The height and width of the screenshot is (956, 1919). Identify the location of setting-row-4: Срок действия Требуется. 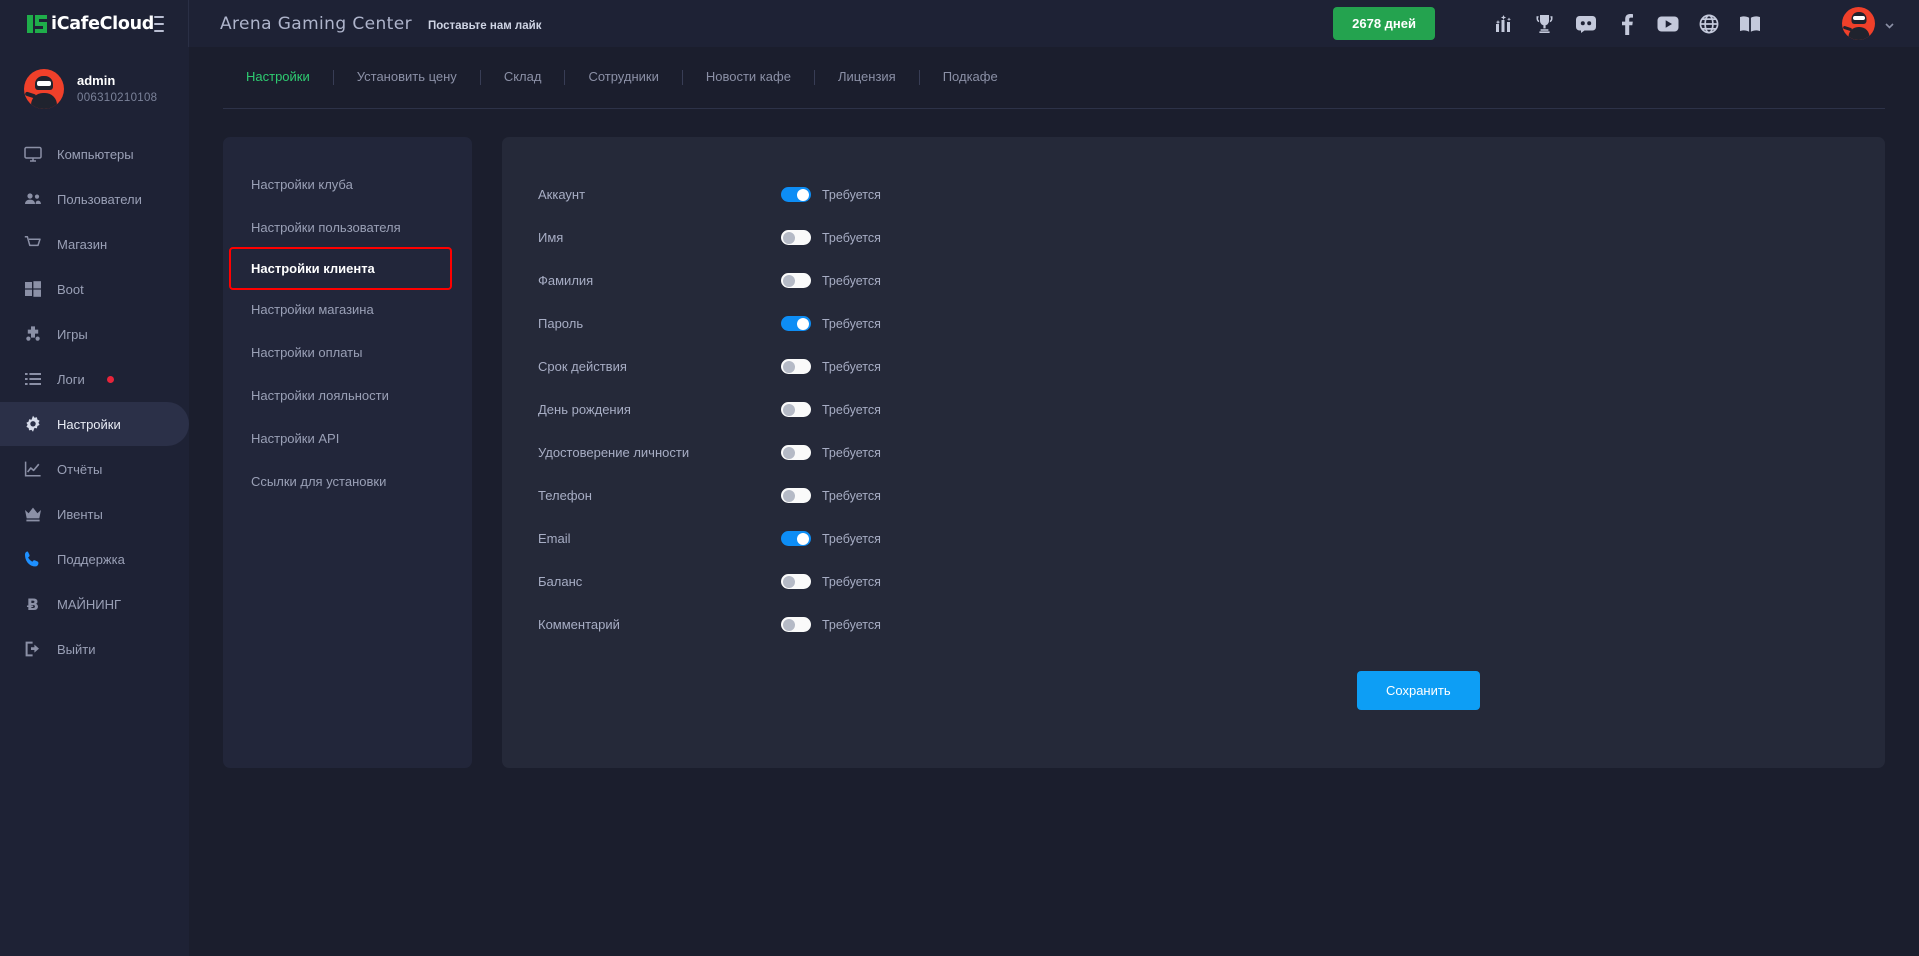
(1193, 366).